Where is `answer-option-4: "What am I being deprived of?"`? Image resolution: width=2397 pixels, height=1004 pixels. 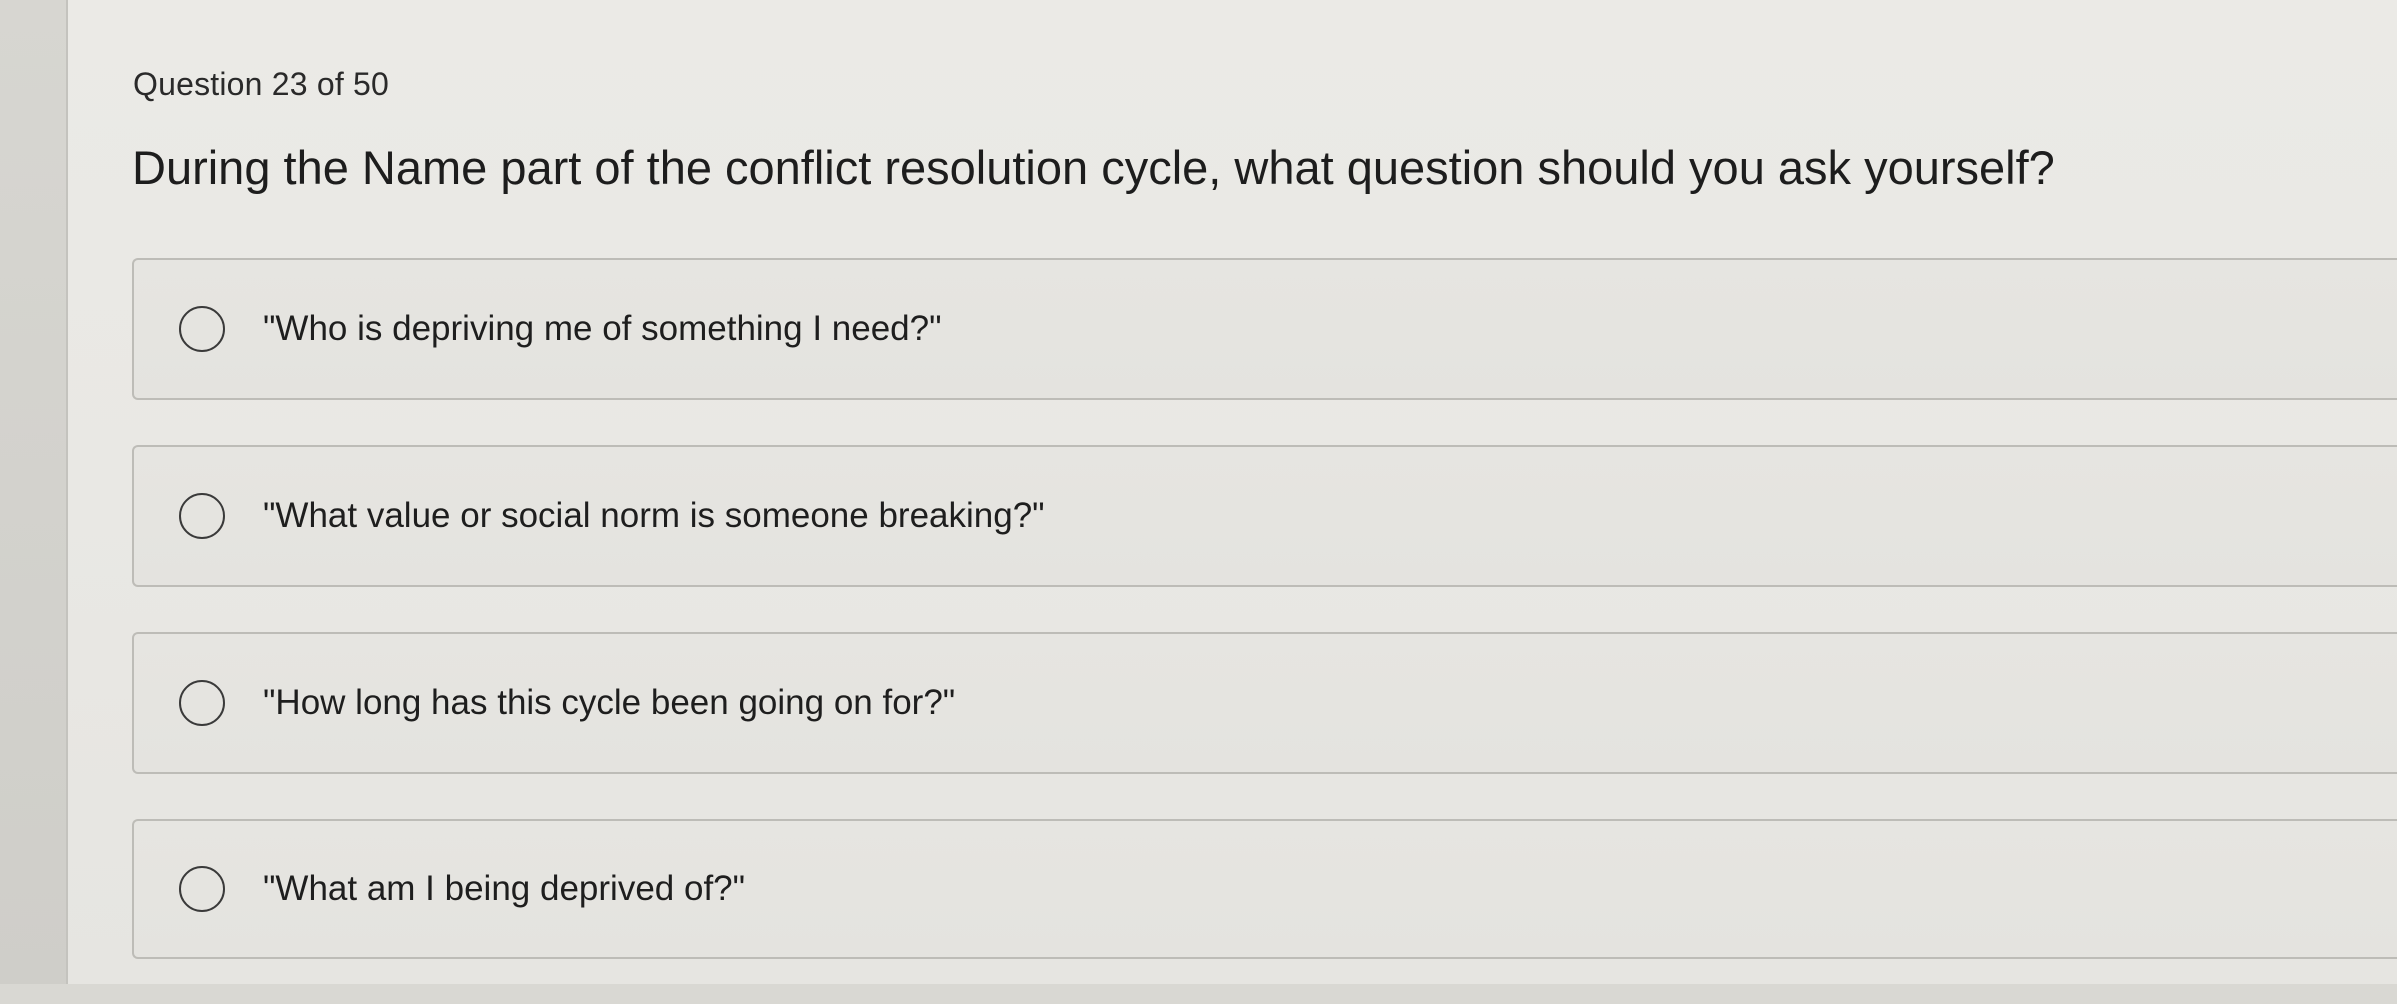 answer-option-4: "What am I being deprived of?" is located at coordinates (1264, 889).